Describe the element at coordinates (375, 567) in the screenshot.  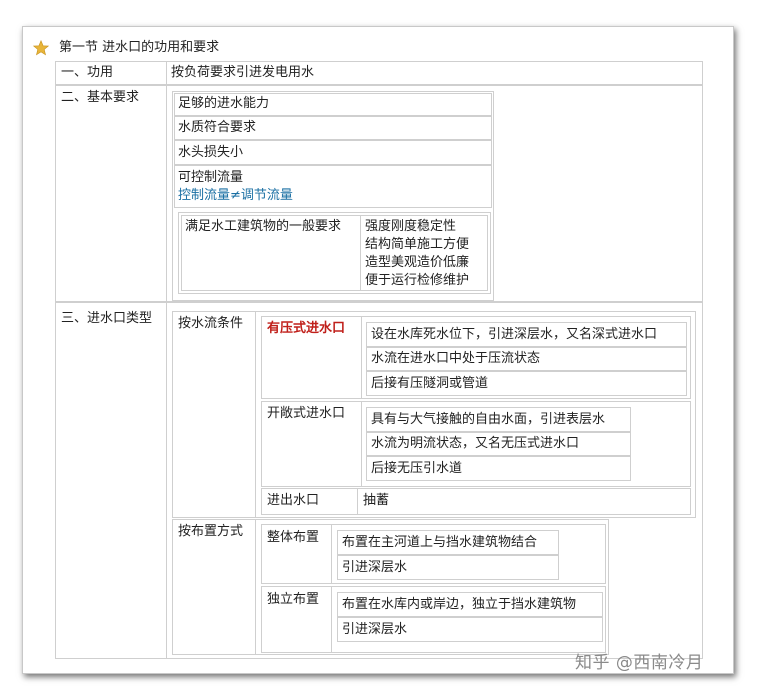
I see `whole-layout-item-text: 引进深层水` at that location.